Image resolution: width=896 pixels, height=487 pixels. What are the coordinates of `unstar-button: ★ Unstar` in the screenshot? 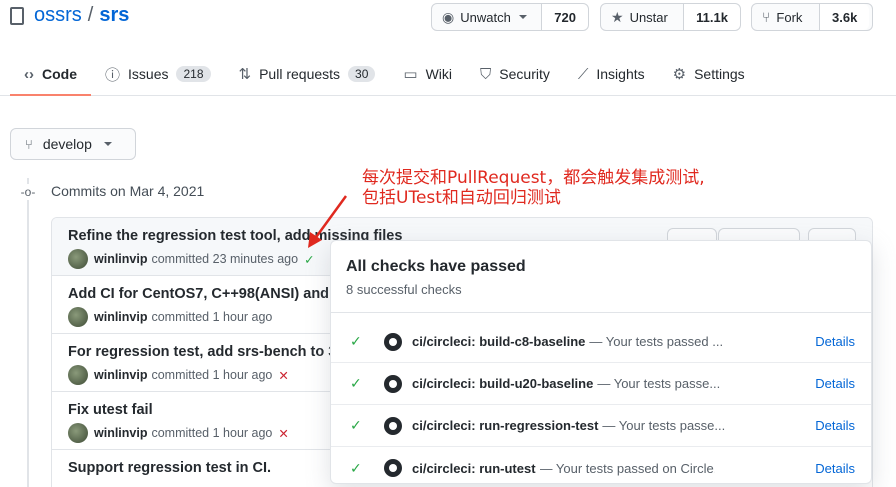 It's located at (643, 17).